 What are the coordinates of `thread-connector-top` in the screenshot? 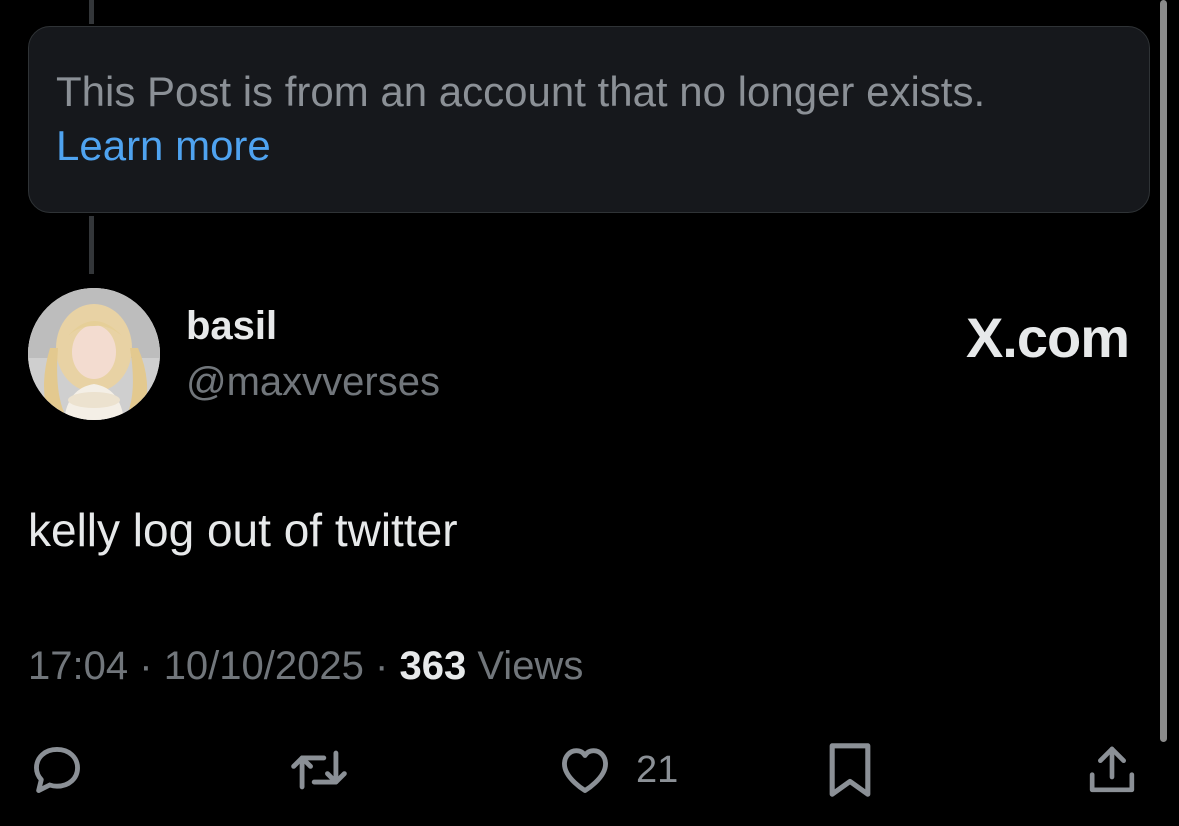 It's located at (91, 12).